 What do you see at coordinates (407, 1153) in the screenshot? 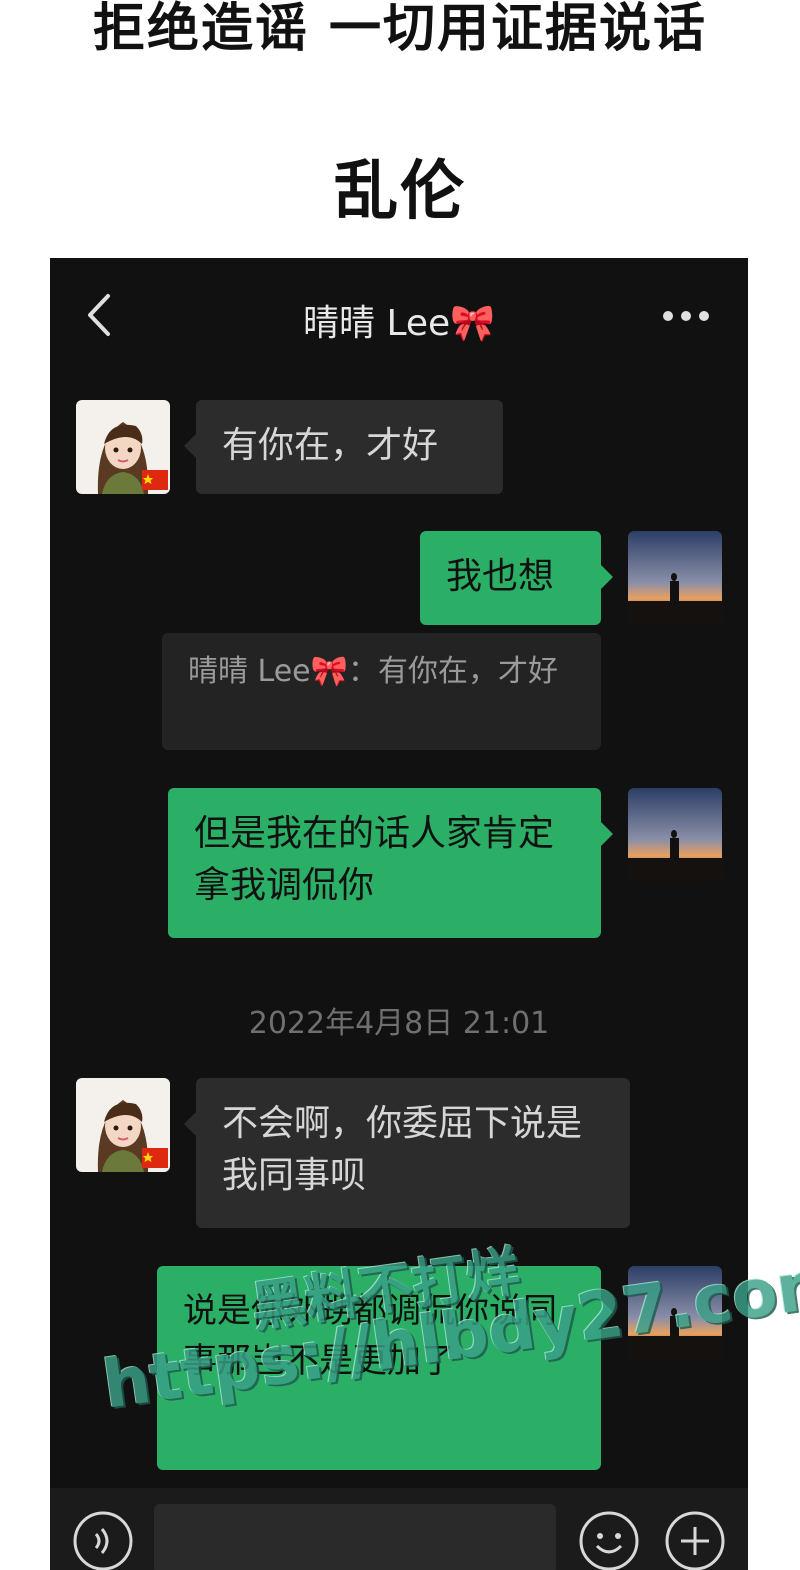
I see `message-bubble-incoming: 不会啊，你委屈下说是我同事呗` at bounding box center [407, 1153].